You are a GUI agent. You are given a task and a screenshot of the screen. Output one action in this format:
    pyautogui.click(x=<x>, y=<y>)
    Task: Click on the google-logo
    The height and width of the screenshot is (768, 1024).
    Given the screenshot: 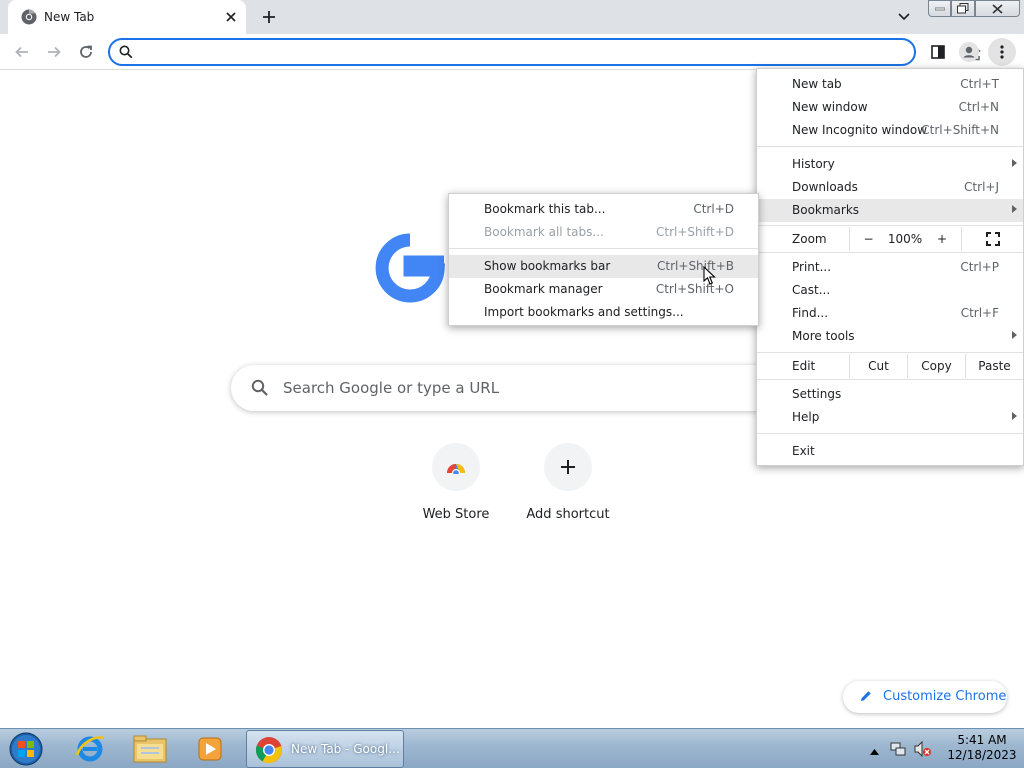 What is the action you would take?
    pyautogui.click(x=410, y=269)
    